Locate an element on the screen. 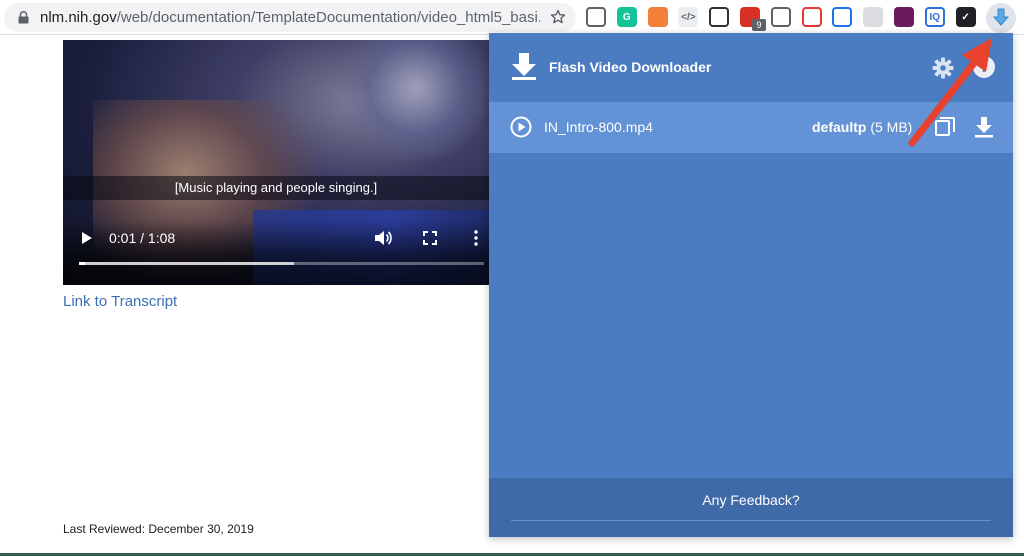 This screenshot has width=1024, height=556. purple-chart-extension-icon is located at coordinates (904, 17).